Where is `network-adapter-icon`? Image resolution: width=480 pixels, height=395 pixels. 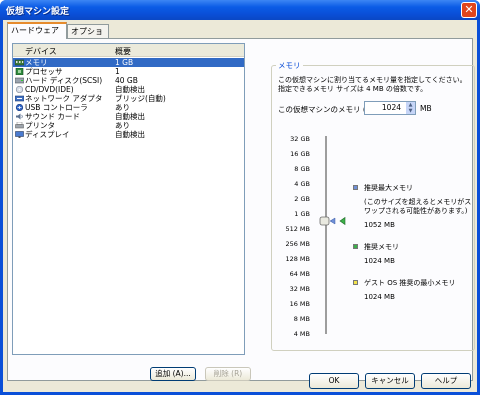 network-adapter-icon is located at coordinates (19, 98).